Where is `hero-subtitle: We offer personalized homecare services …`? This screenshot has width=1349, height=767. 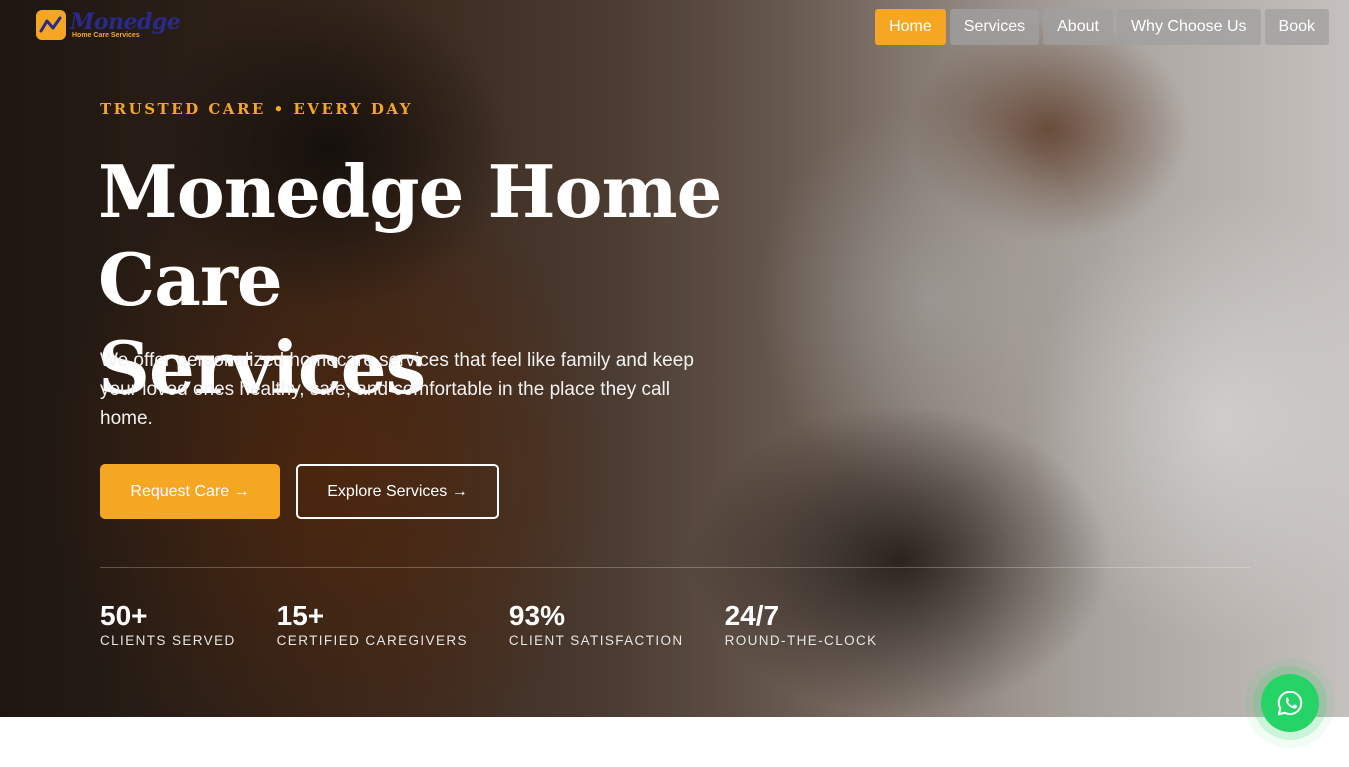
hero-subtitle: We offer personalized homecare services … is located at coordinates (397, 389).